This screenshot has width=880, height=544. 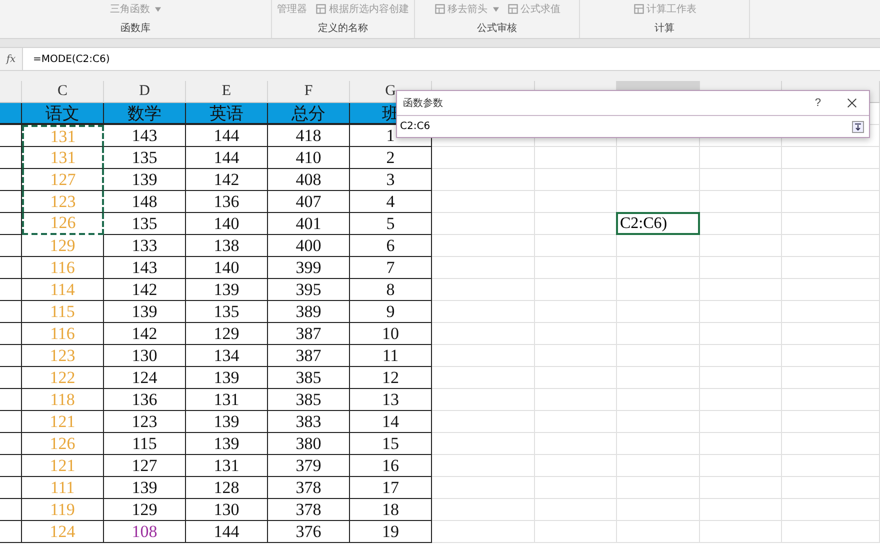 I want to click on expand-icon, so click(x=858, y=126).